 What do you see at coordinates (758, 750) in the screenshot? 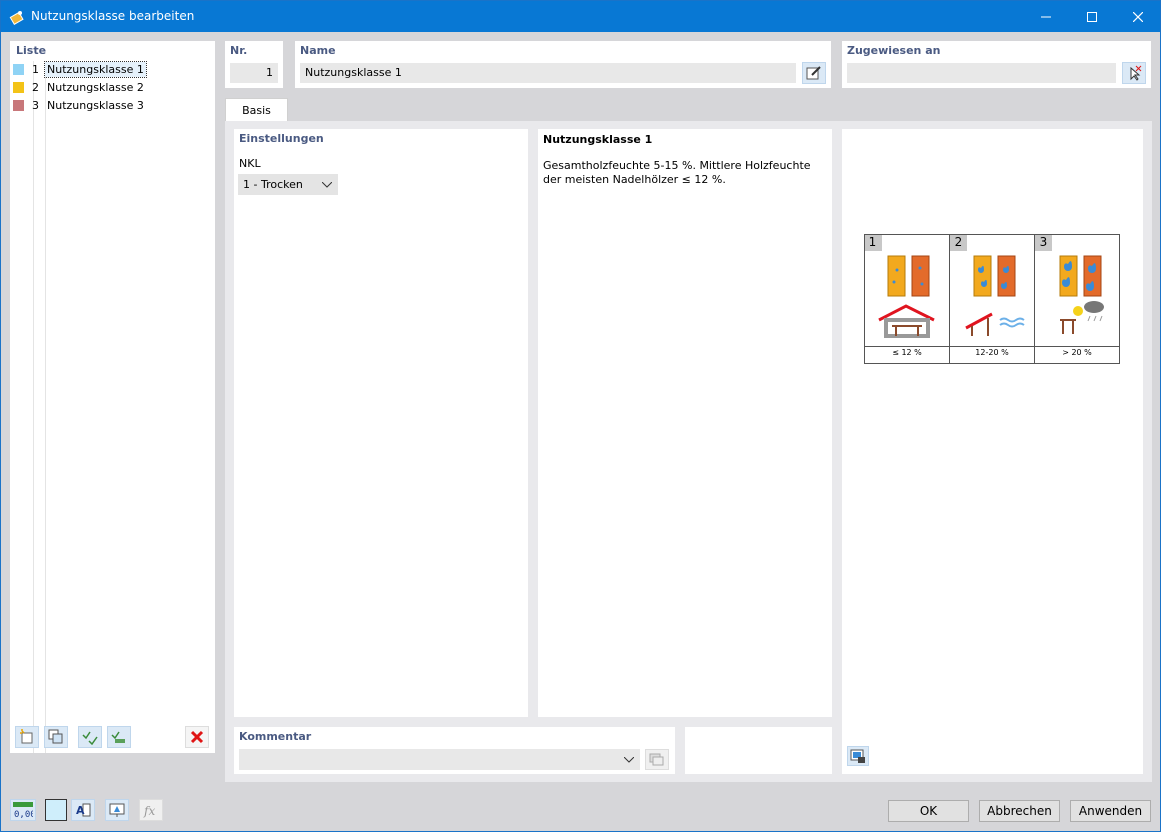
I see `spare-panel` at bounding box center [758, 750].